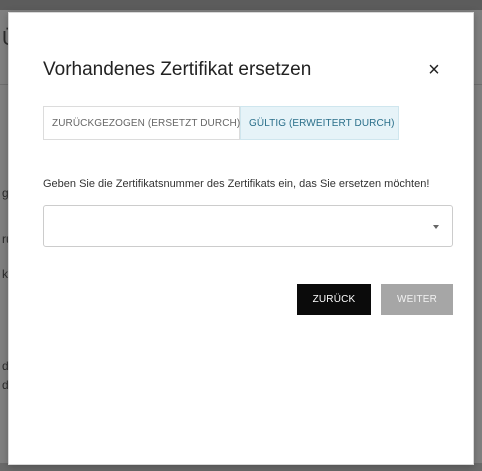  I want to click on next-button: WEITER, so click(417, 299).